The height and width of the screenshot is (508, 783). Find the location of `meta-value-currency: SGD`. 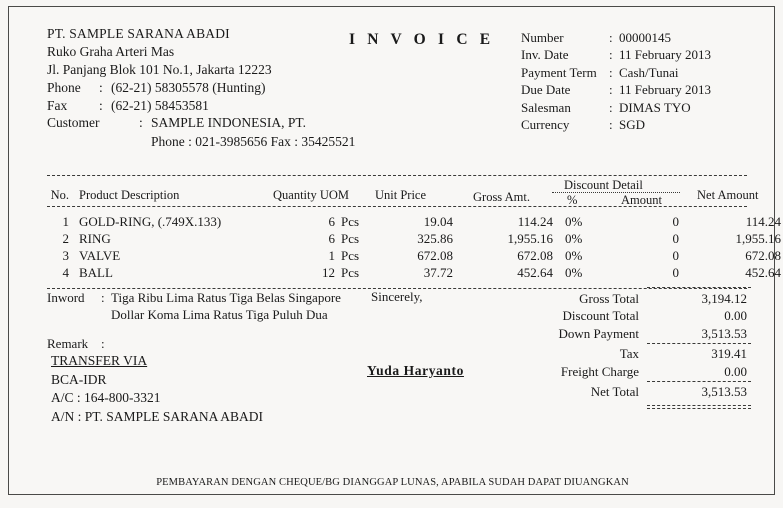

meta-value-currency: SGD is located at coordinates (632, 125).